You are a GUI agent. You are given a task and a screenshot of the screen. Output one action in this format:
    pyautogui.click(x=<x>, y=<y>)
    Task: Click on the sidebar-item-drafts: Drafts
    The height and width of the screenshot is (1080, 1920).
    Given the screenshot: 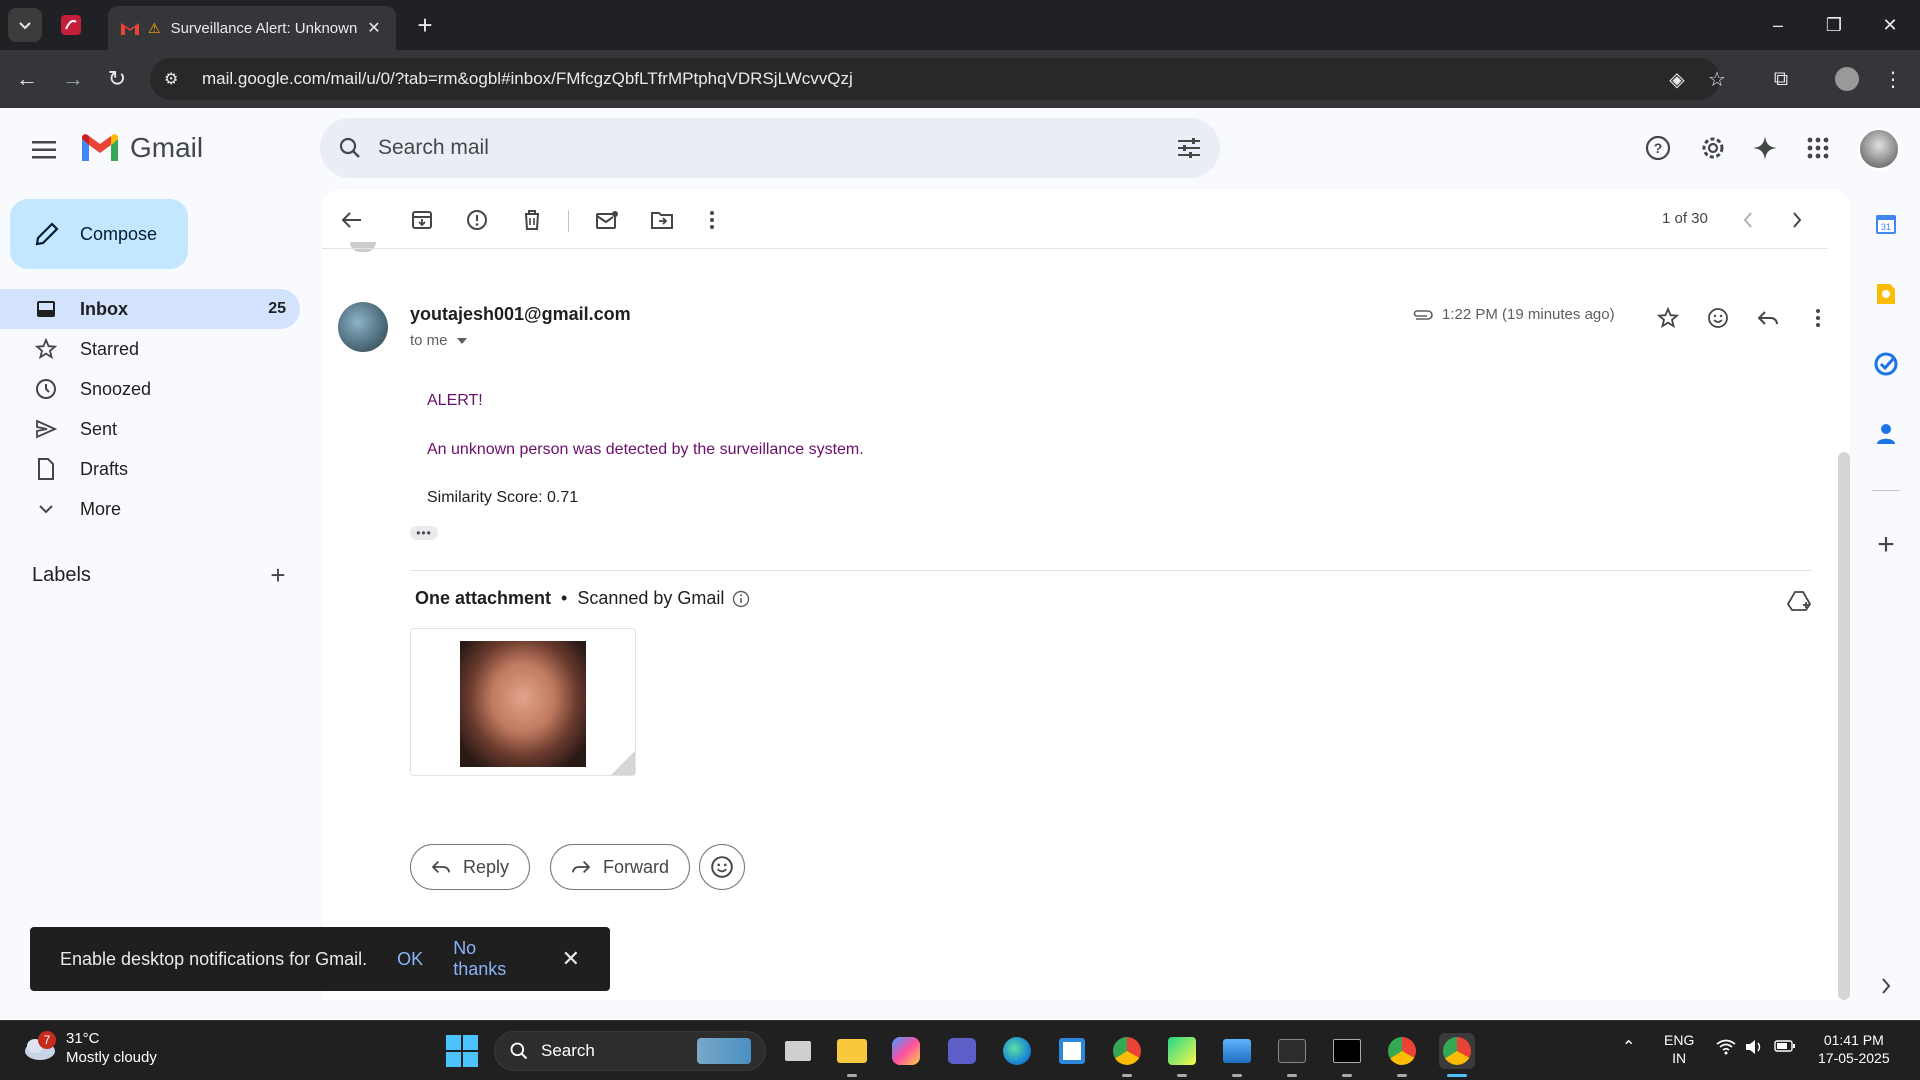 What is the action you would take?
    pyautogui.click(x=150, y=469)
    